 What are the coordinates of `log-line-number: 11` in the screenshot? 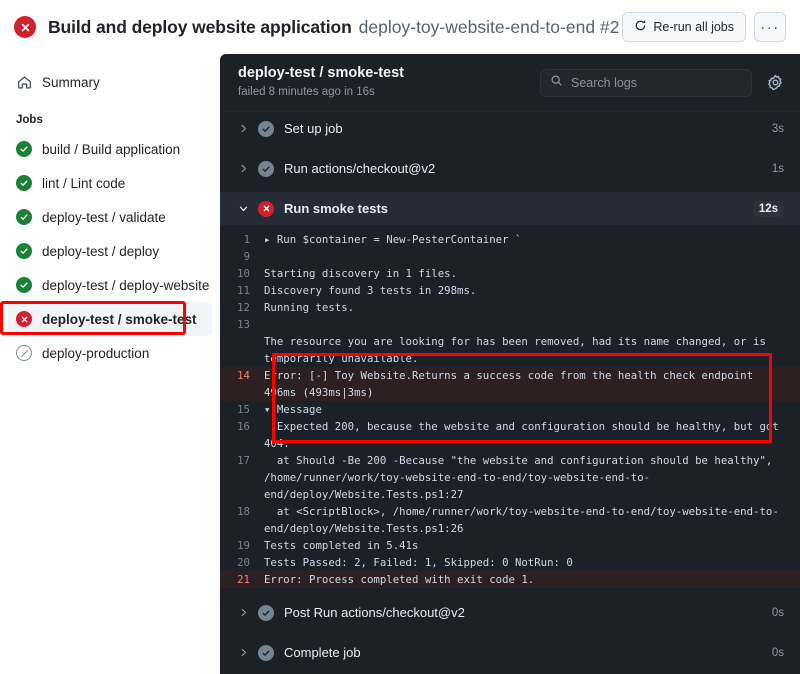 It's located at (243, 290).